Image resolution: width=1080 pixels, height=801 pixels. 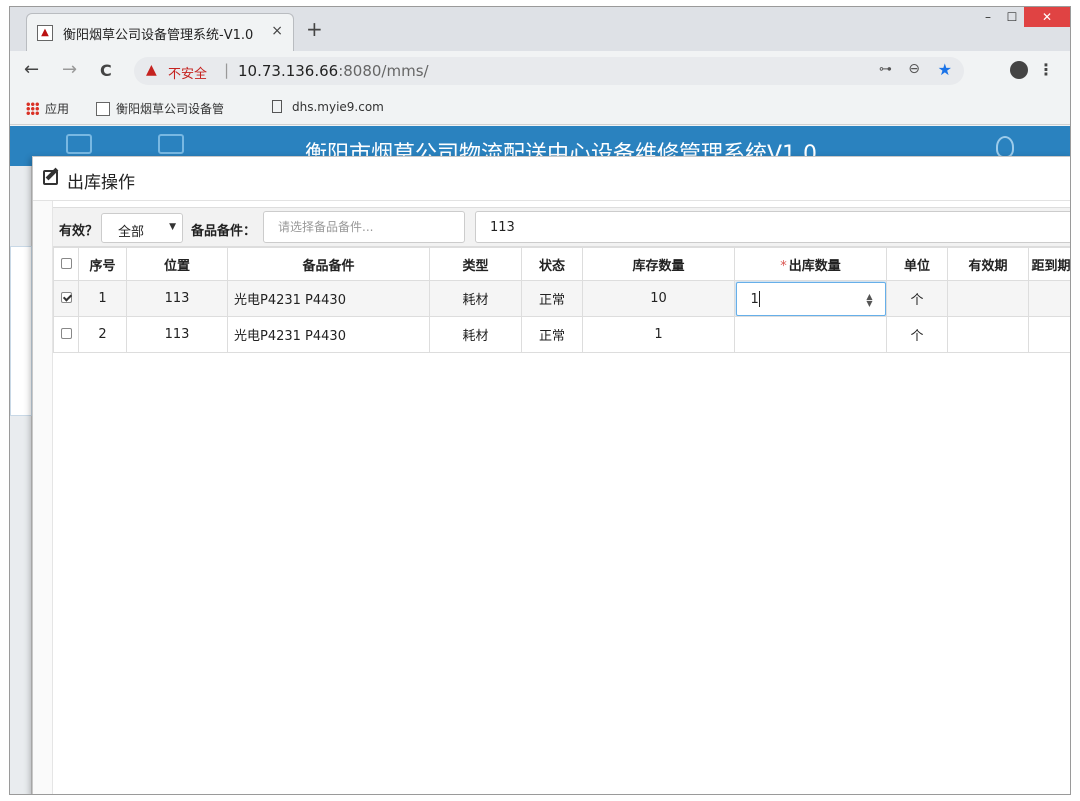 I want to click on bookmark-apps: 应用, so click(x=47, y=108).